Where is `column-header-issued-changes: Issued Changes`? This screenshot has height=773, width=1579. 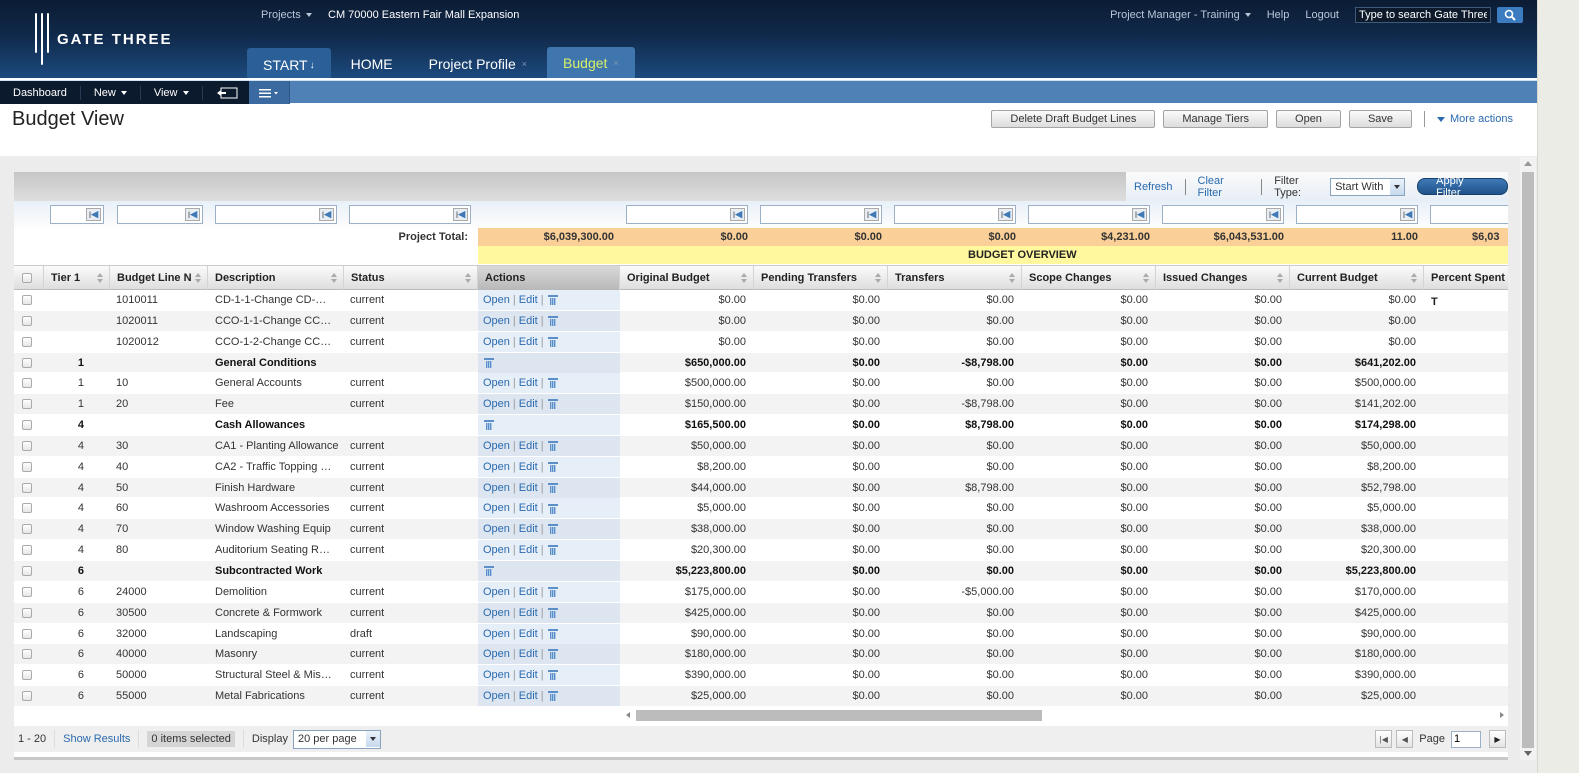 column-header-issued-changes: Issued Changes is located at coordinates (1223, 278).